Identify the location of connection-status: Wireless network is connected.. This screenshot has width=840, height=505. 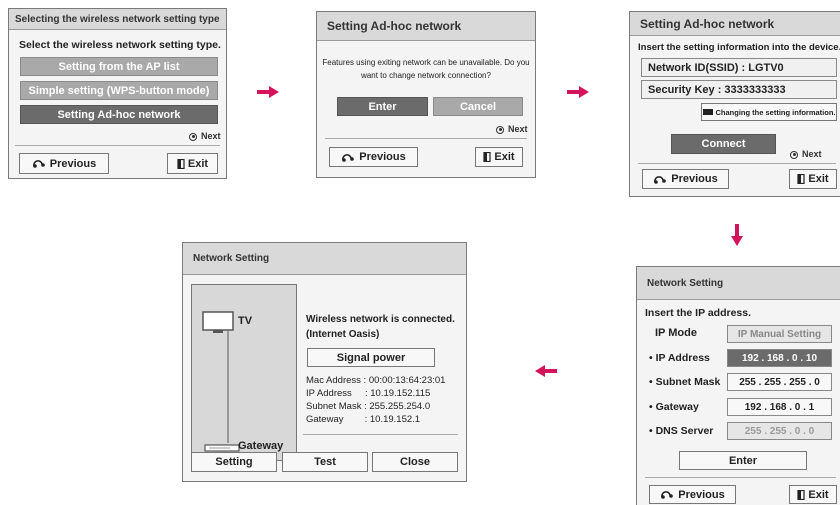
(380, 319).